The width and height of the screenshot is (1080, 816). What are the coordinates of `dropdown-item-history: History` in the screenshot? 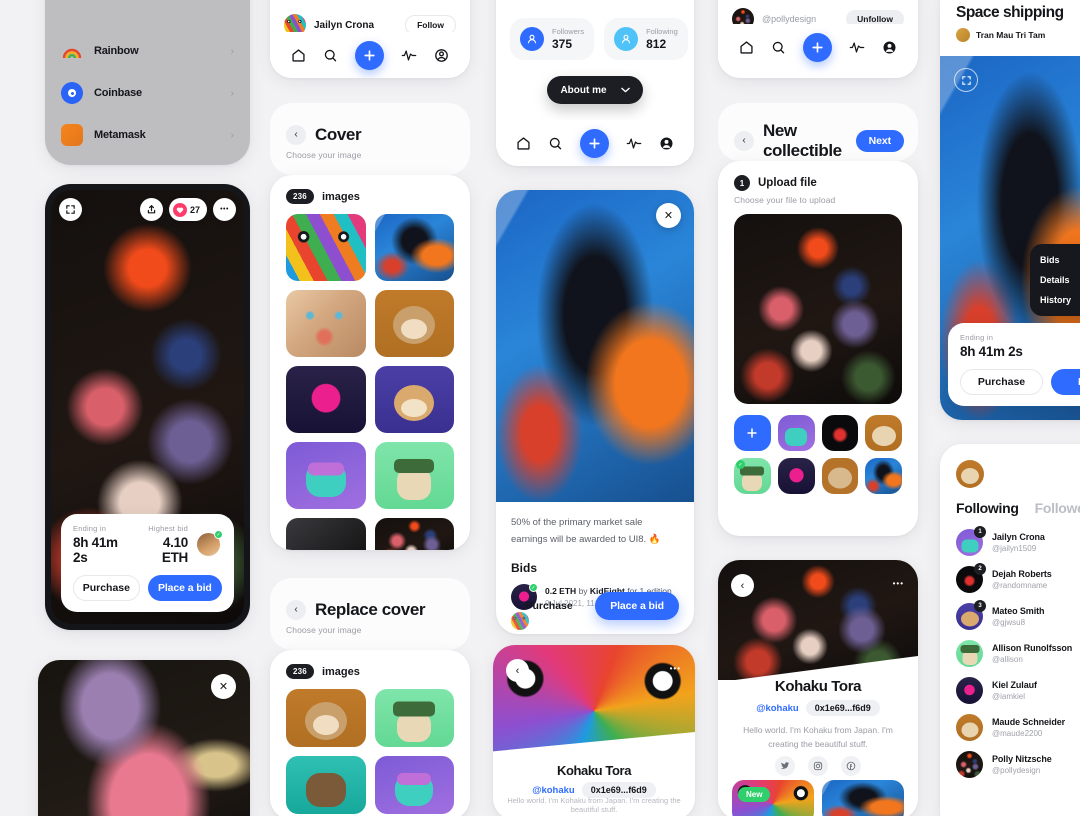 It's located at (1055, 300).